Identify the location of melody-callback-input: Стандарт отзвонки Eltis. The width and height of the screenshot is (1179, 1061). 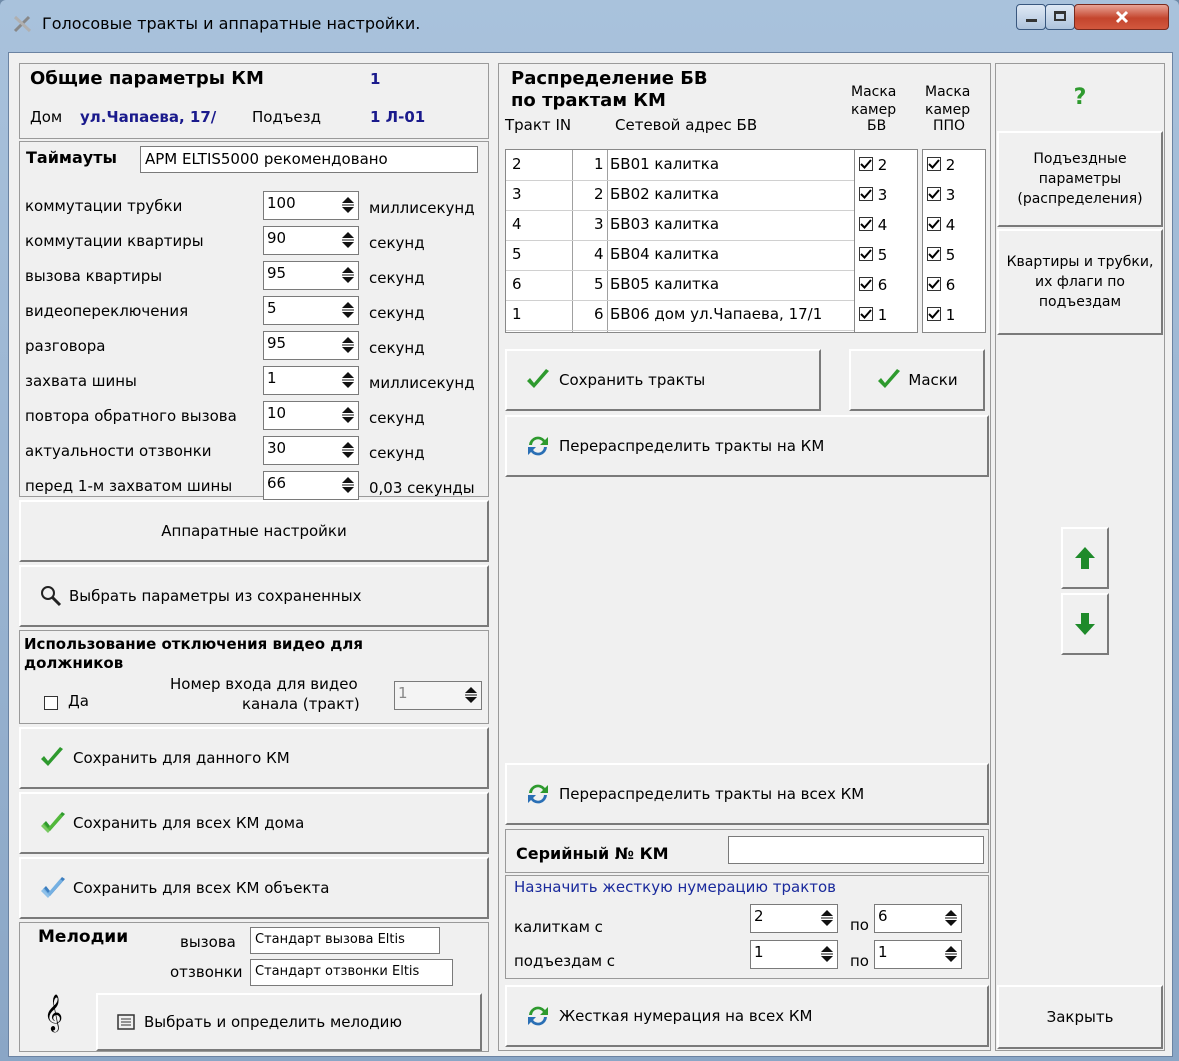
(351, 972).